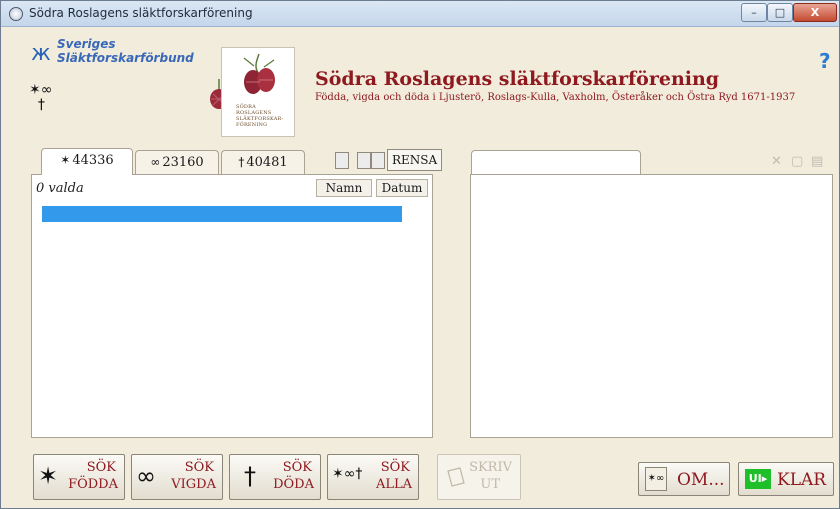  I want to click on search-all-label-top: SÖK, so click(395, 467).